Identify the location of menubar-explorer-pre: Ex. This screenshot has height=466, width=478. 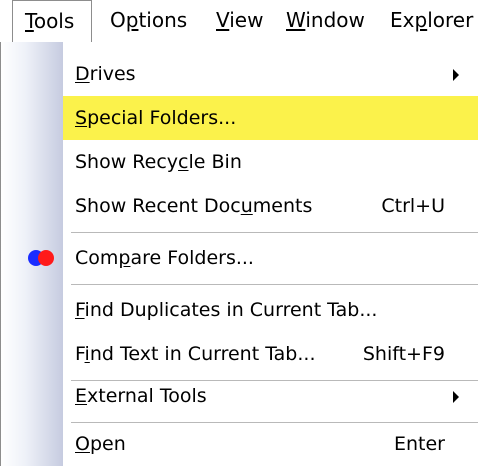
(402, 20).